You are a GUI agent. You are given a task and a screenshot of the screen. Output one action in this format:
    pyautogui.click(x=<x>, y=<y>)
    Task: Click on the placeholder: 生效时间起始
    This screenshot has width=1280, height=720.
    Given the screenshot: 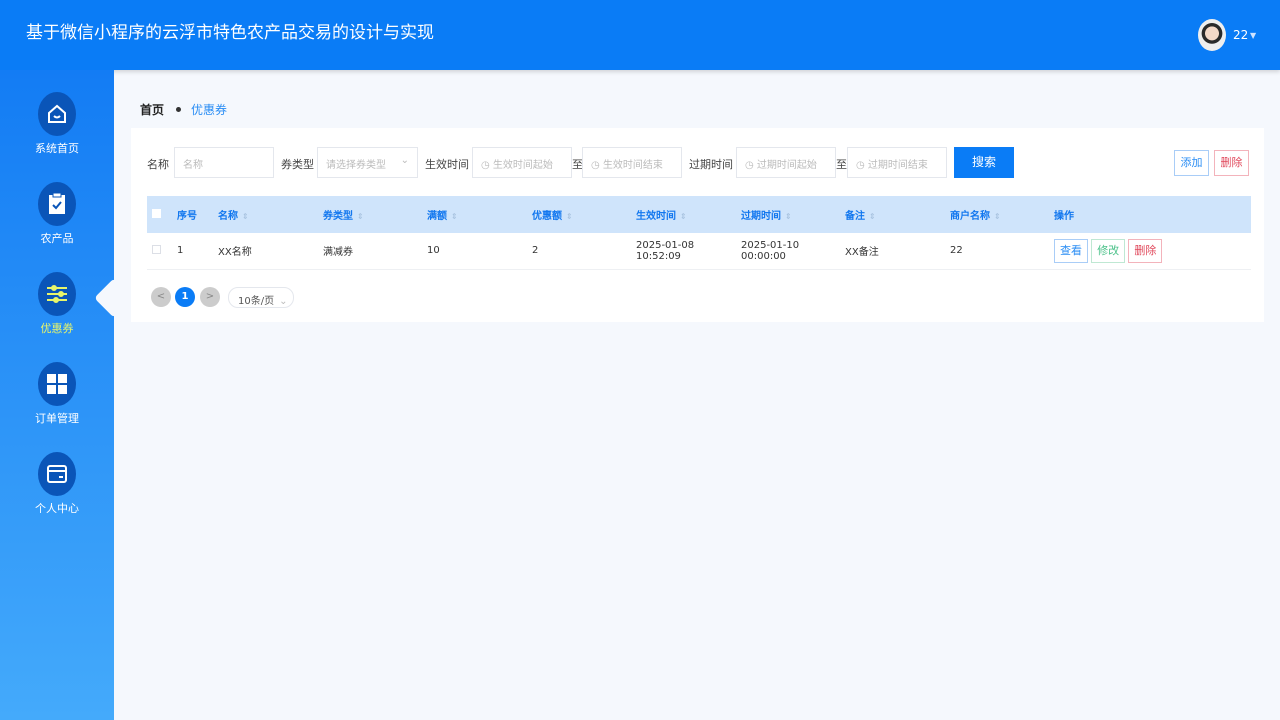 What is the action you would take?
    pyautogui.click(x=522, y=165)
    